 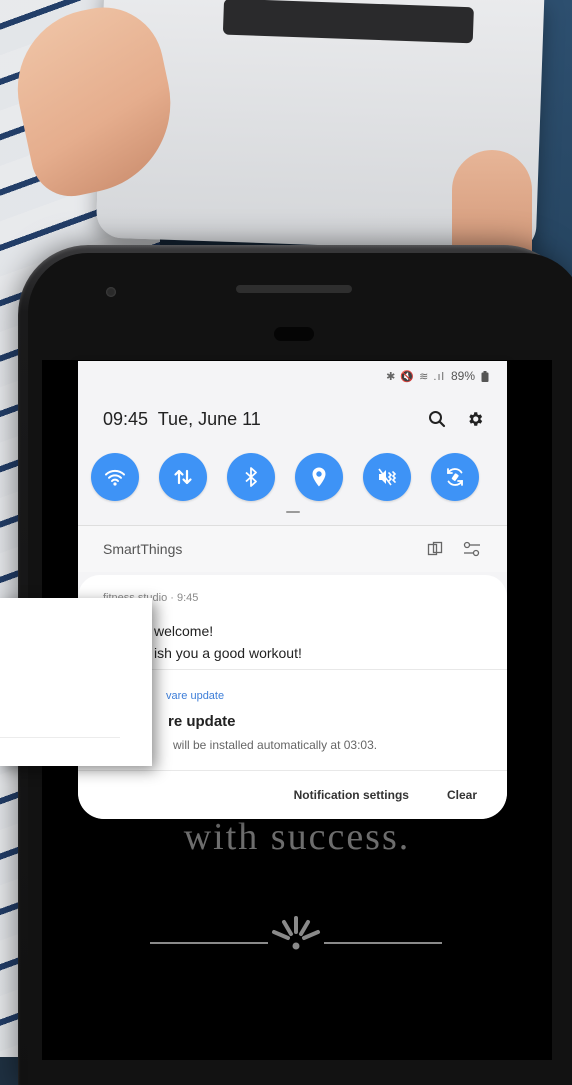 I want to click on clock: 09:45 Tue, June 11, so click(x=182, y=419).